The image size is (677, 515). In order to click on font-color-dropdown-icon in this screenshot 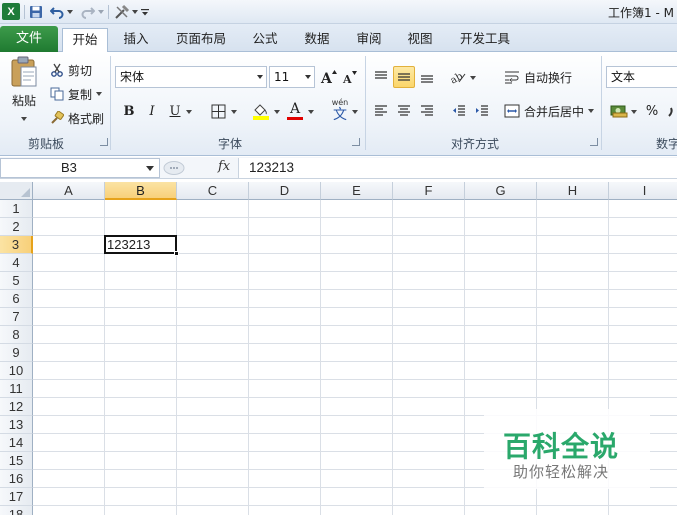, I will do `click(311, 112)`.